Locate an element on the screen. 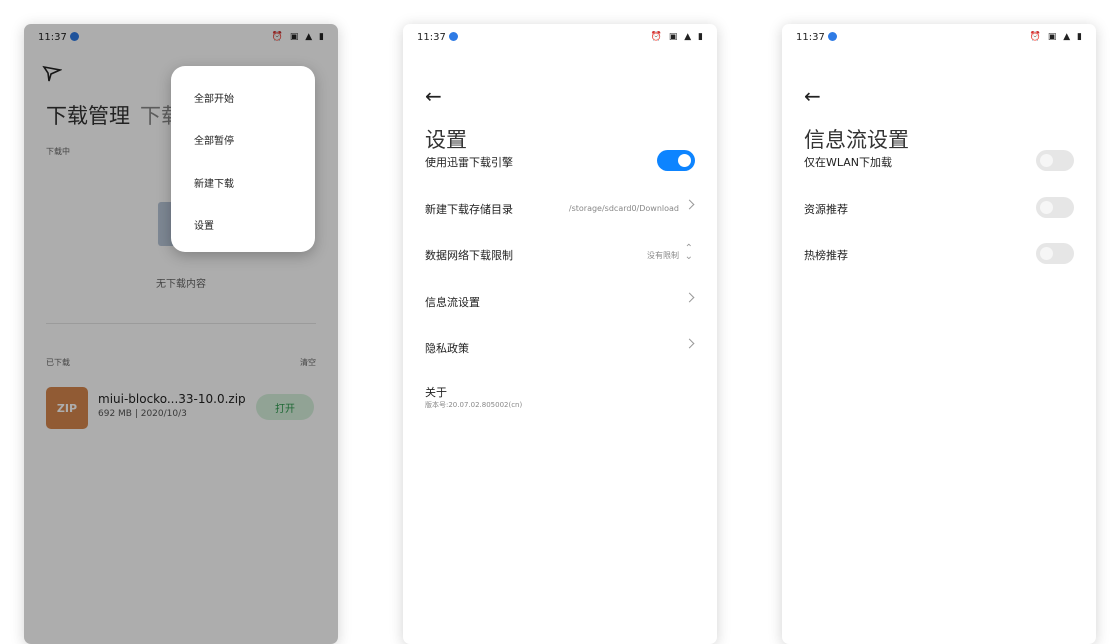 This screenshot has height=644, width=1120. menu-pause-all: 全部暂停 is located at coordinates (214, 139).